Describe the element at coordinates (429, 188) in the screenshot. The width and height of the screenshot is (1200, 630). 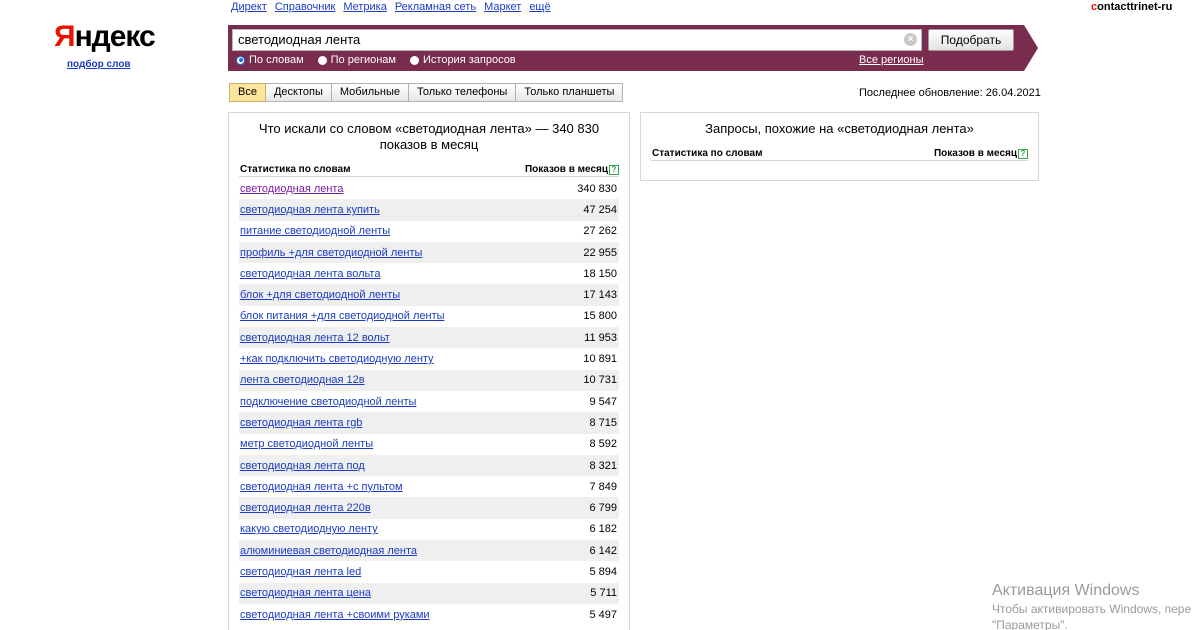
I see `table-row: светодиодная лента 340 830` at that location.